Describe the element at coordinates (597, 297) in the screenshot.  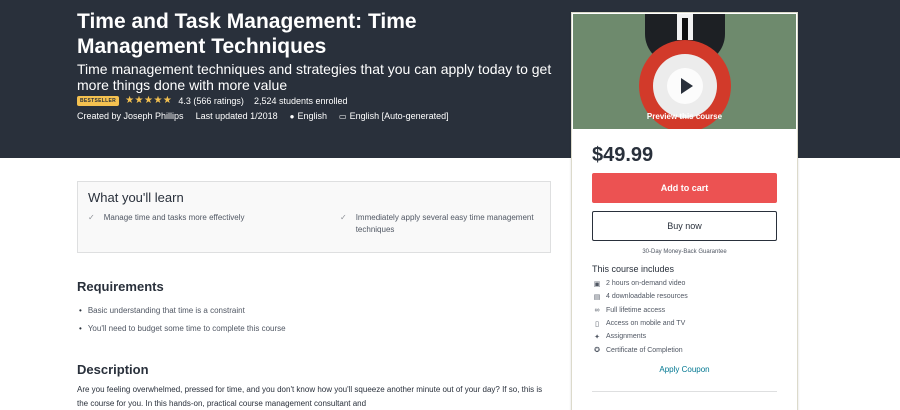
I see `file-icon: ▤` at that location.